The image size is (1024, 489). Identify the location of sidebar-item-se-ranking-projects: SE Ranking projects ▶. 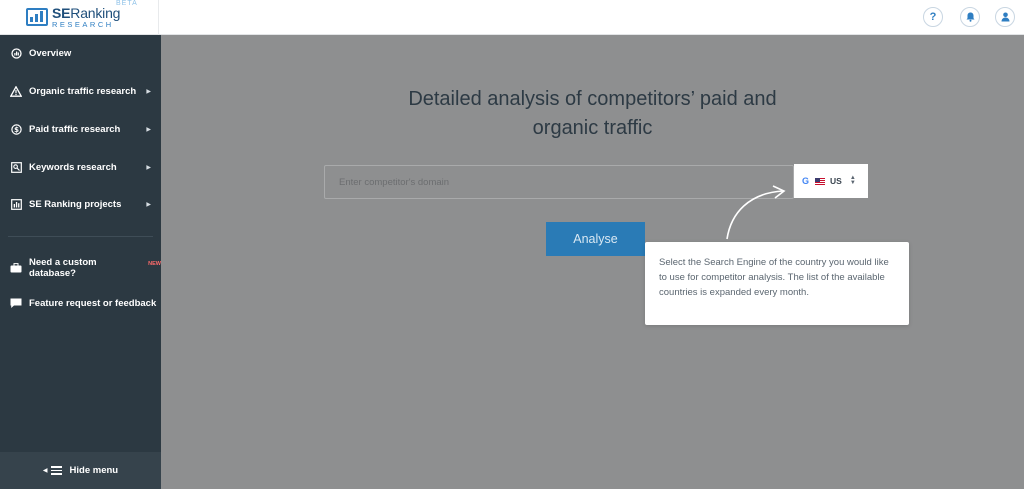
(80, 204).